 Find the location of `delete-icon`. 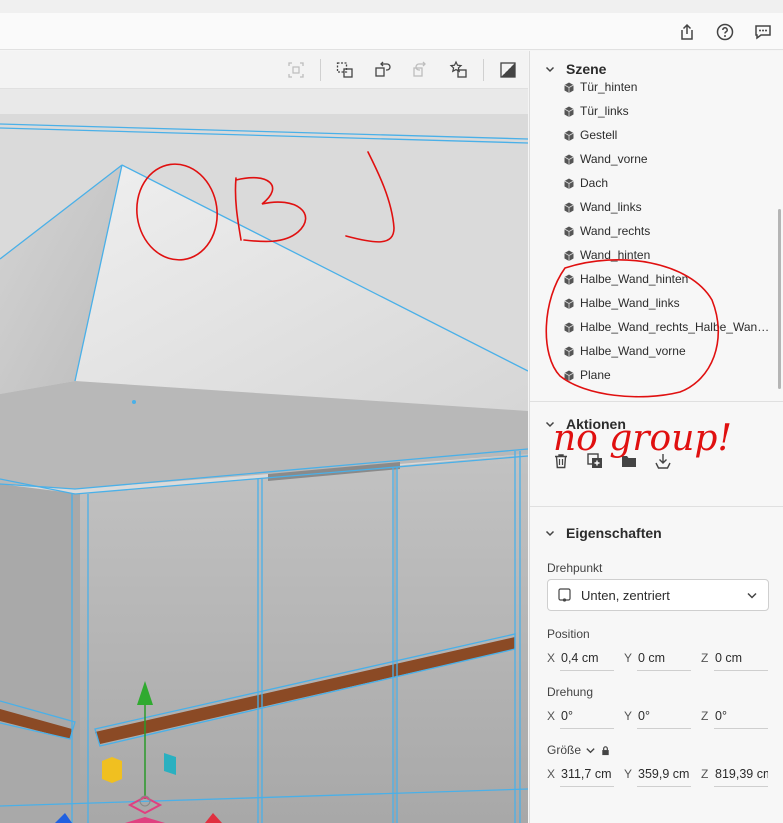

delete-icon is located at coordinates (561, 461).